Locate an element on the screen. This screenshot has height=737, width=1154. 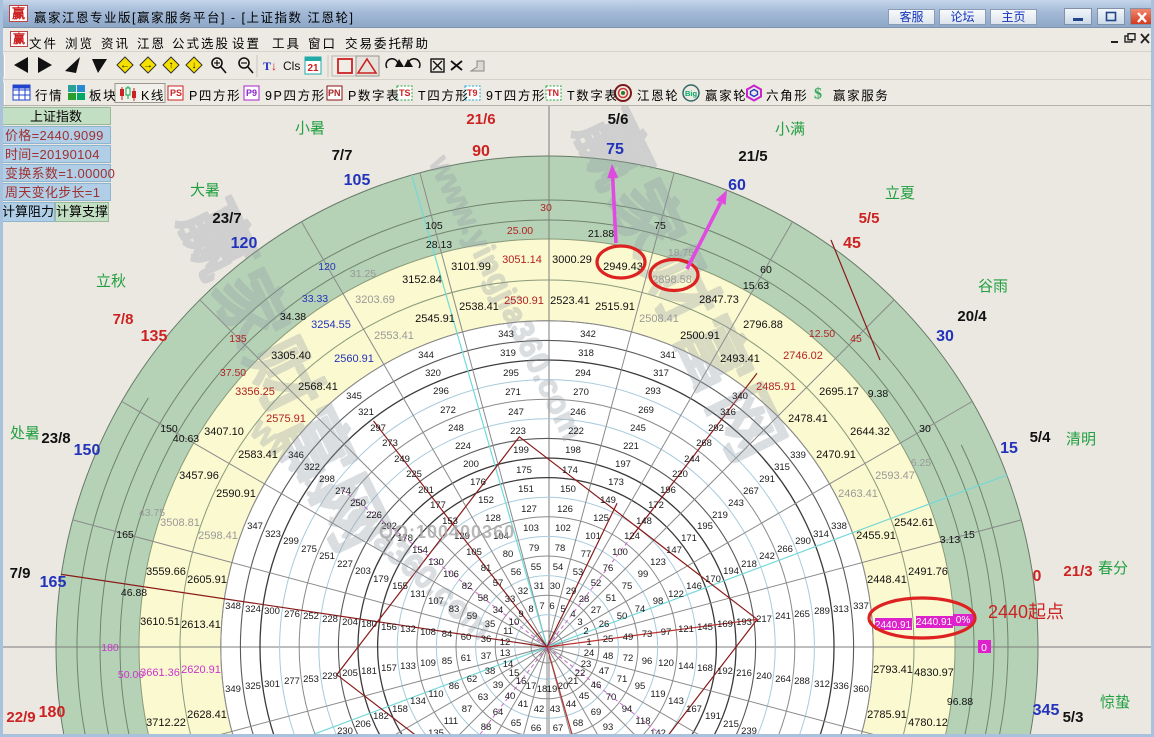
svg-text: 2523.41 is located at coordinates (570, 301).